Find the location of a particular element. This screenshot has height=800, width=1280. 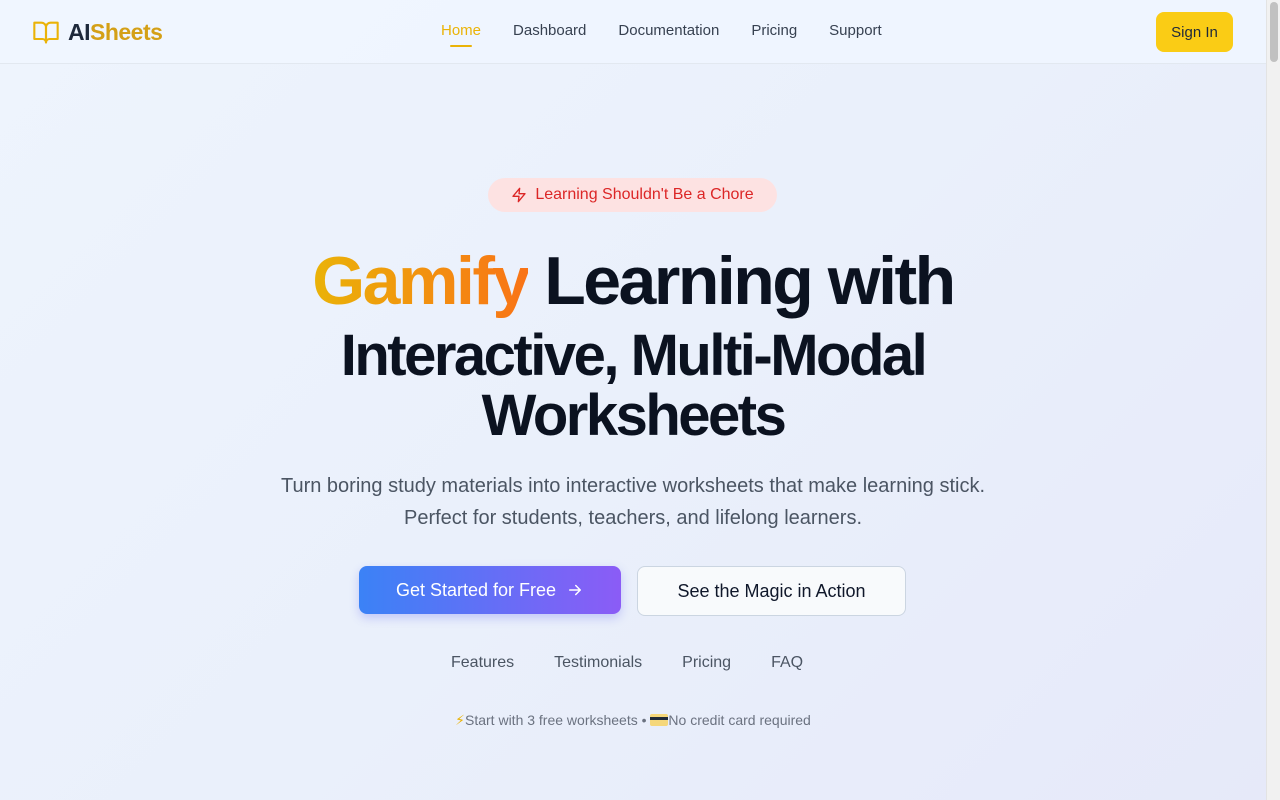

brand-name-sheets: Sheets is located at coordinates (126, 31).